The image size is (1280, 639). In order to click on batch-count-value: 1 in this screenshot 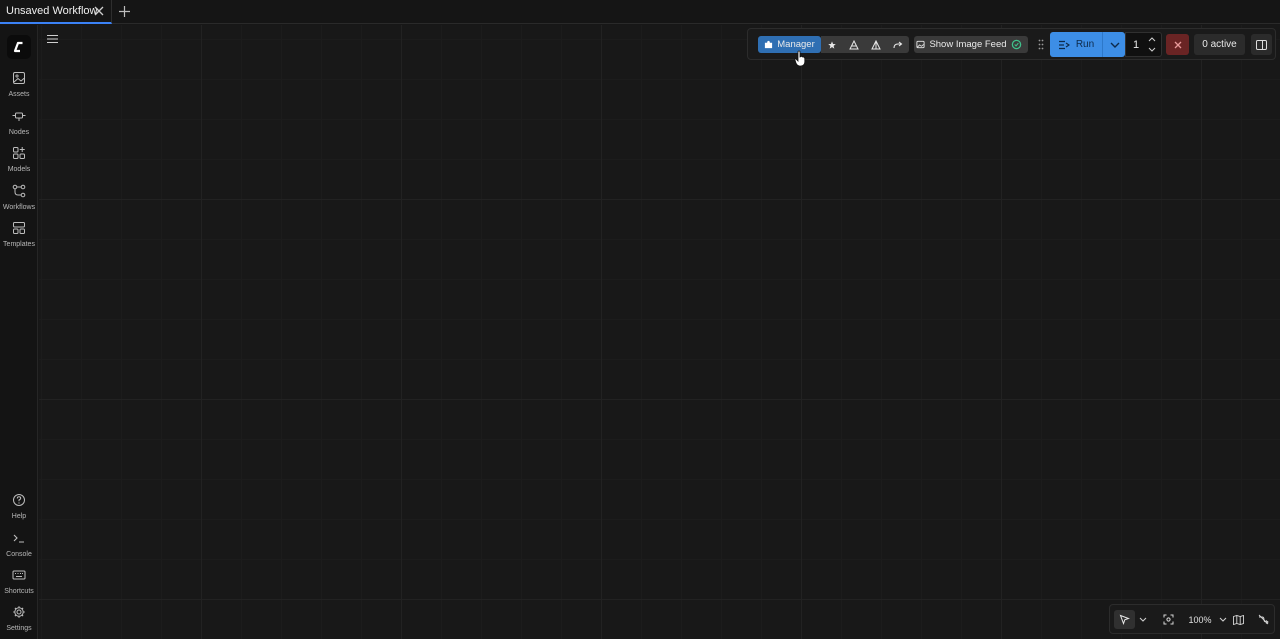, I will do `click(1136, 45)`.